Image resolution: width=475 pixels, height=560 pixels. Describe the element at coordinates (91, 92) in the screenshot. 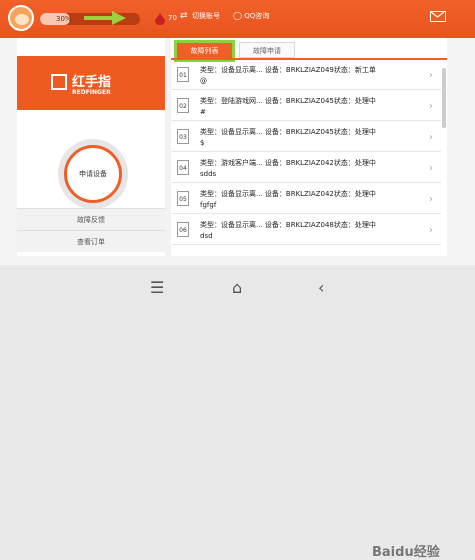

I see `brand-name-en: REDFINGER` at that location.